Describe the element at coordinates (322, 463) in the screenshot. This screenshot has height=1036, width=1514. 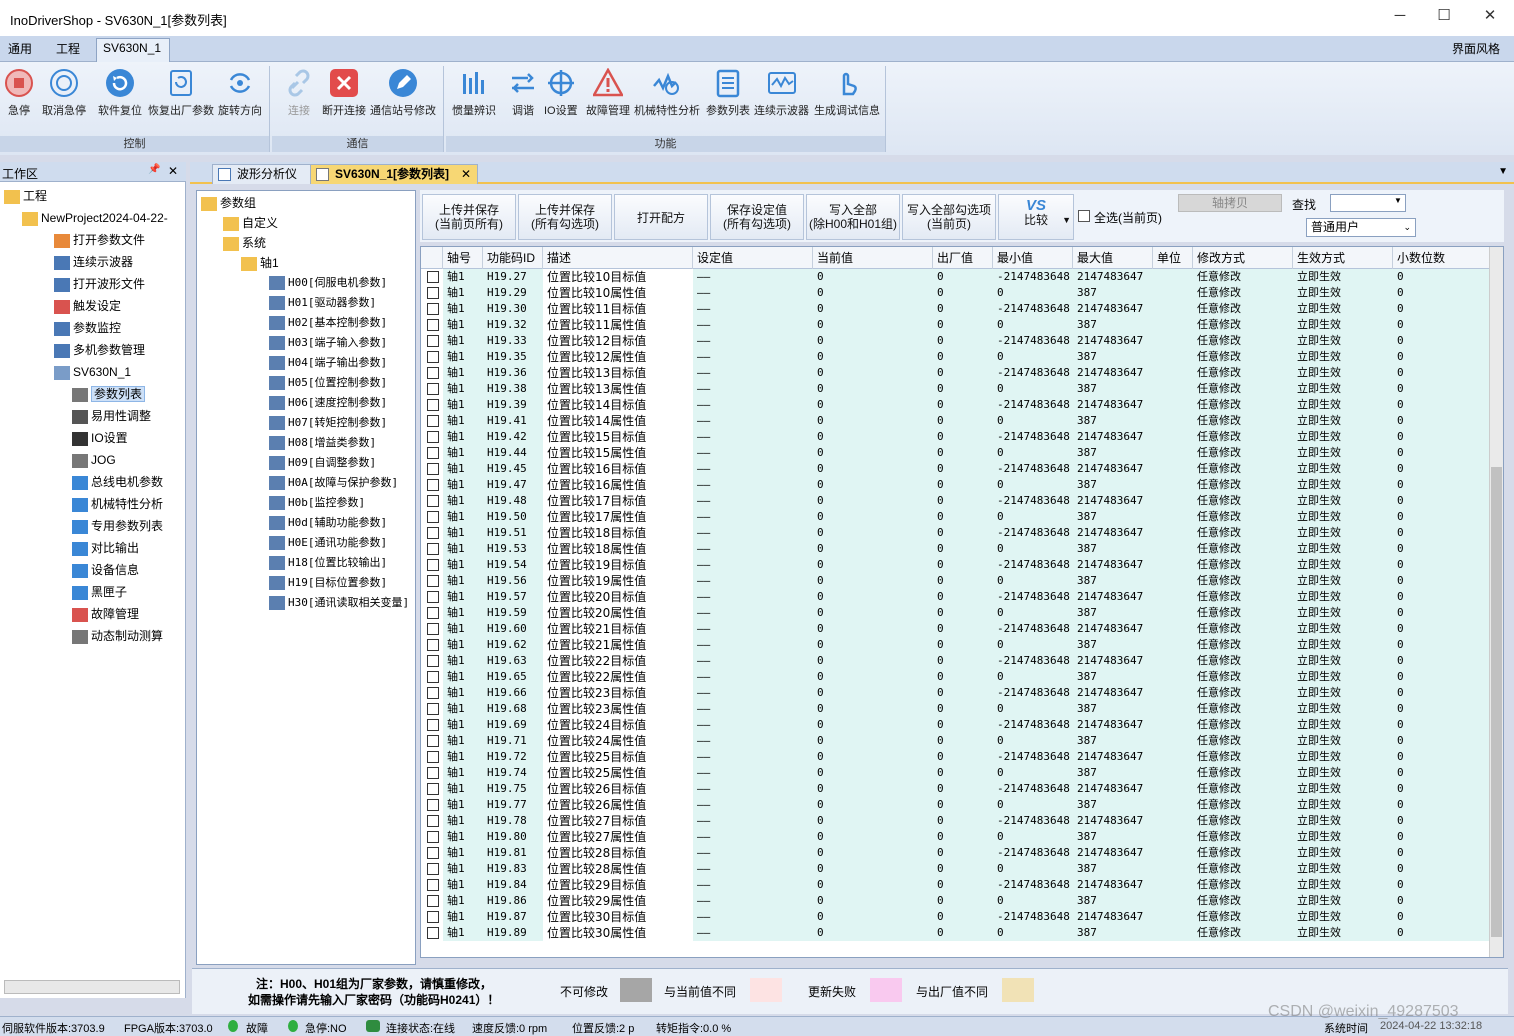
I see `param-tree-node: H09[自调整参数]` at that location.